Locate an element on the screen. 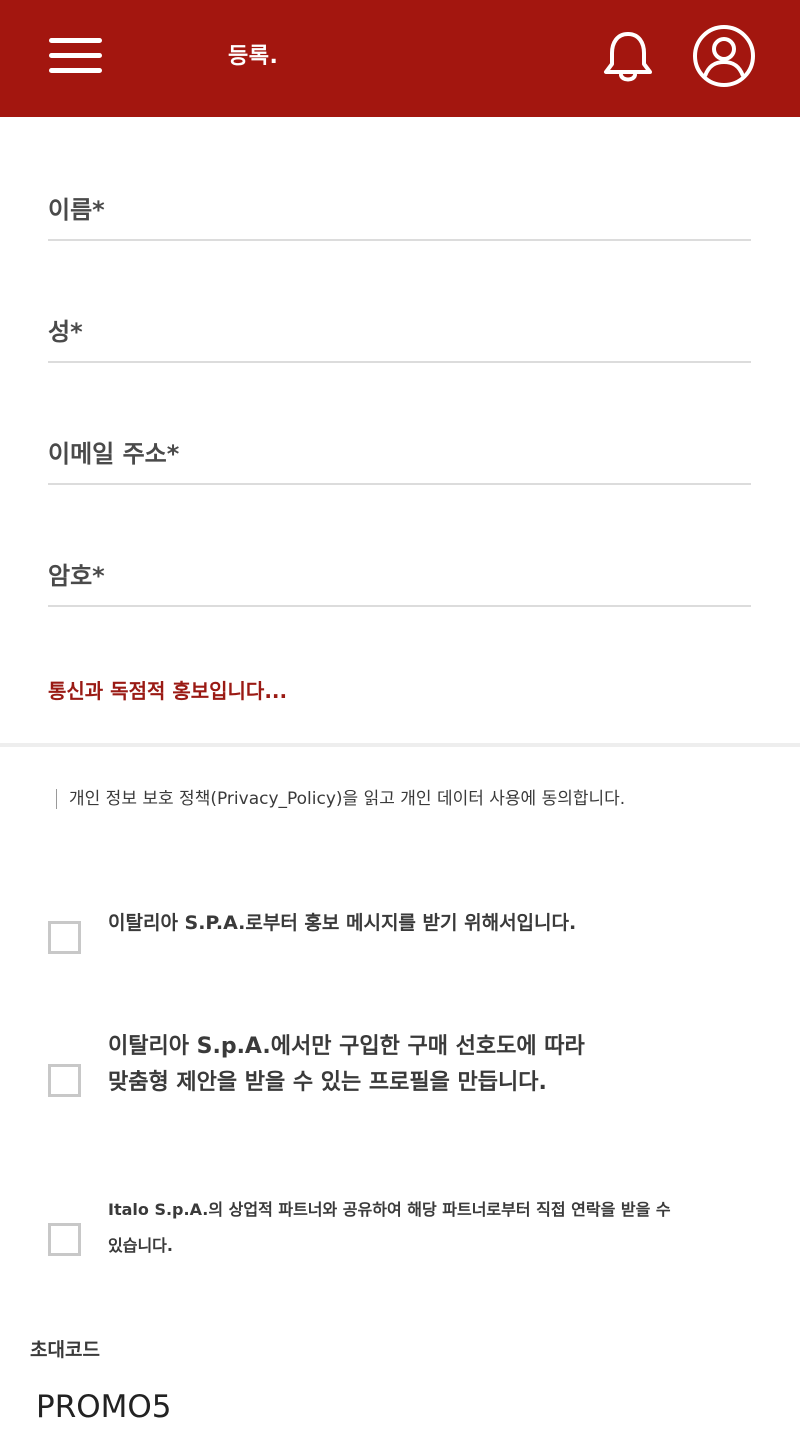  password-input is located at coordinates (401, 575).